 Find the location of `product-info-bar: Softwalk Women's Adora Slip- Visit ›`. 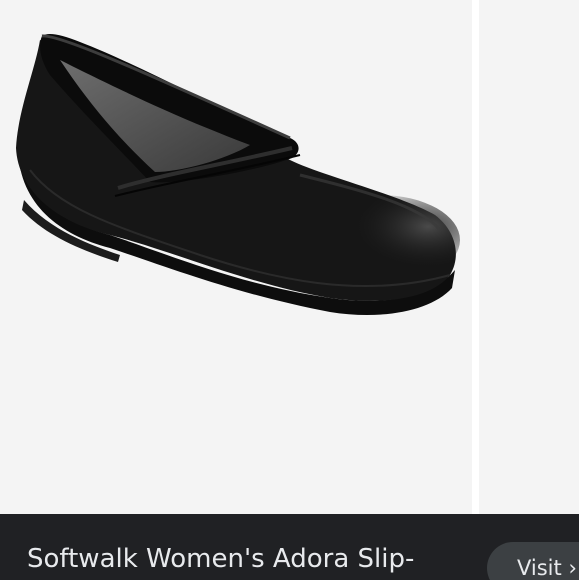

product-info-bar: Softwalk Women's Adora Slip- Visit › is located at coordinates (289, 547).